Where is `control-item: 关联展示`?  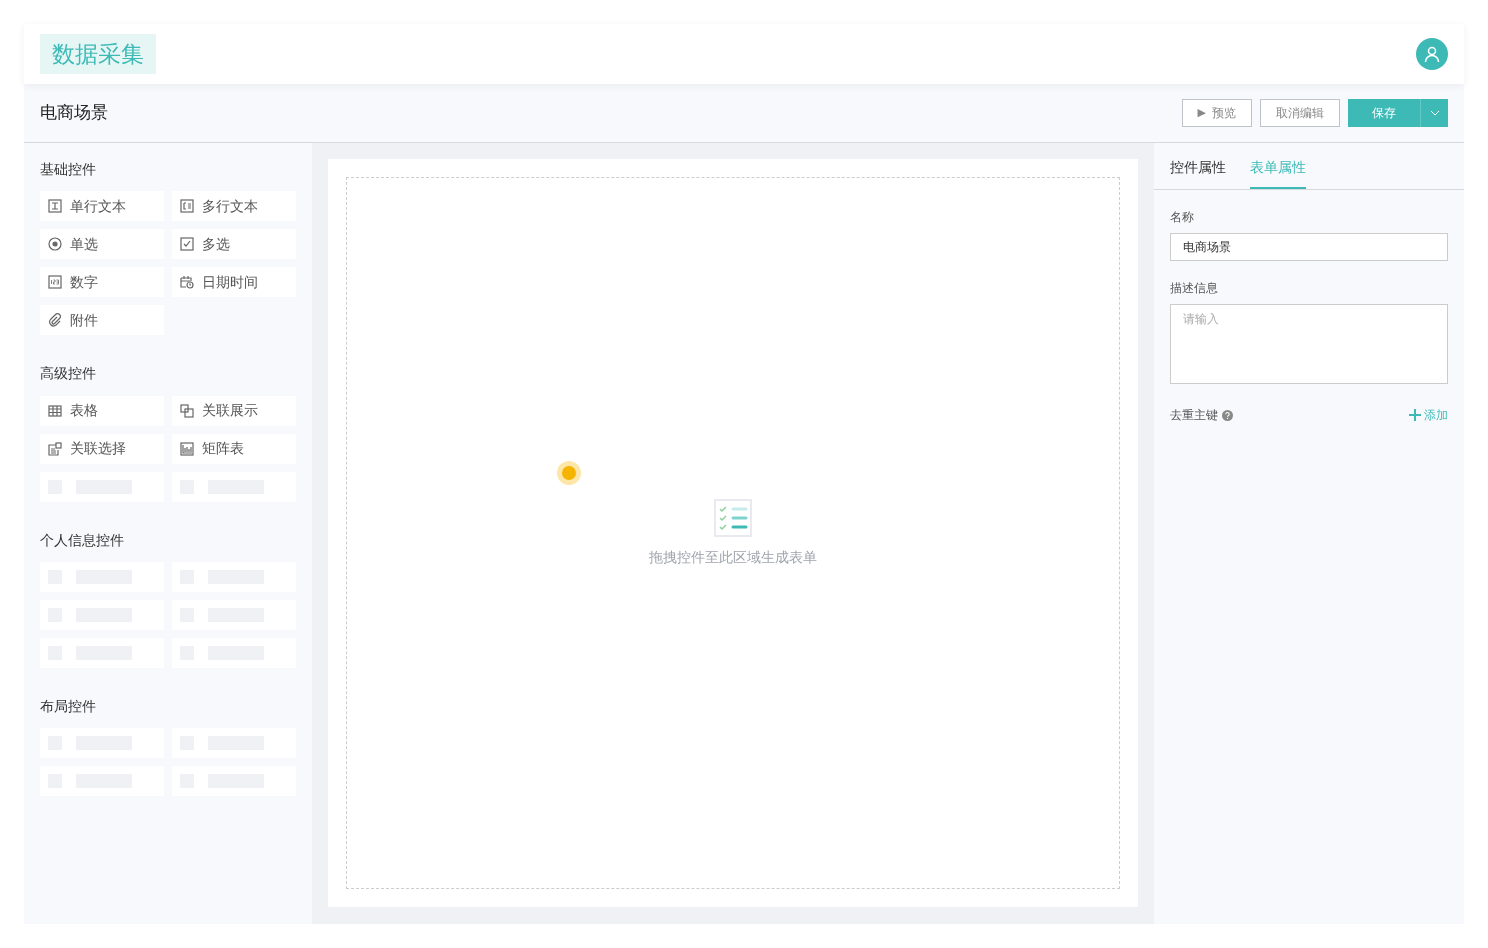
control-item: 关联展示 is located at coordinates (234, 410).